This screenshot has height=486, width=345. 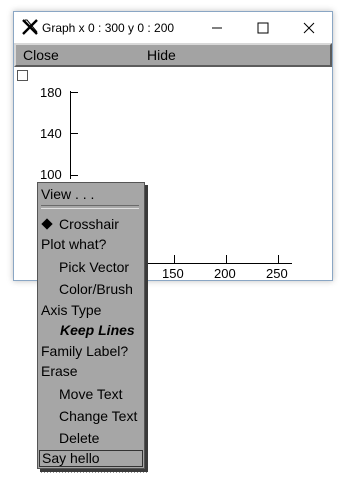 I want to click on title-bar: Graph x 0 : 300 y 0 : 200, so click(x=173, y=27).